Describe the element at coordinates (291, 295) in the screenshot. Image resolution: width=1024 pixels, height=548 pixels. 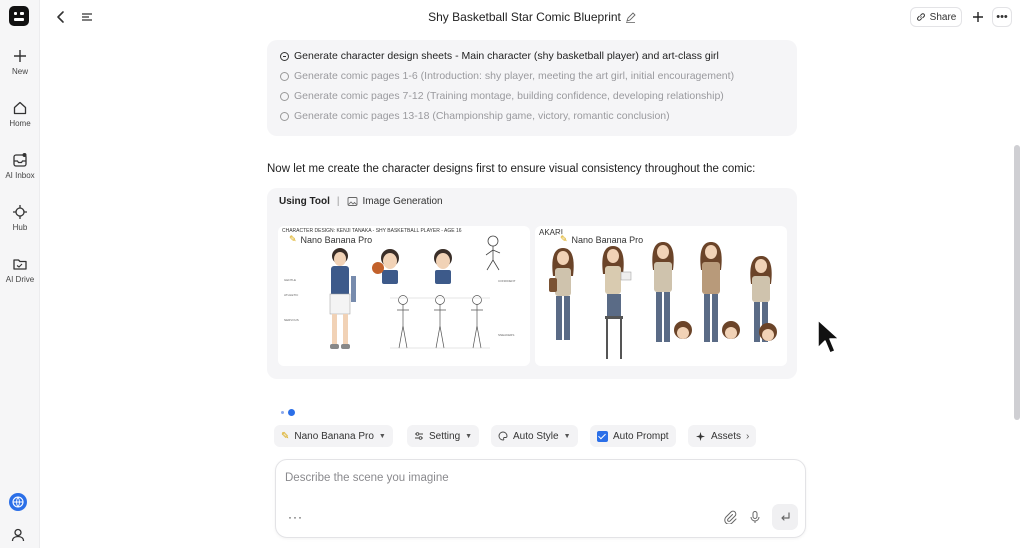
I see `svg-text: ATHLETIC` at that location.